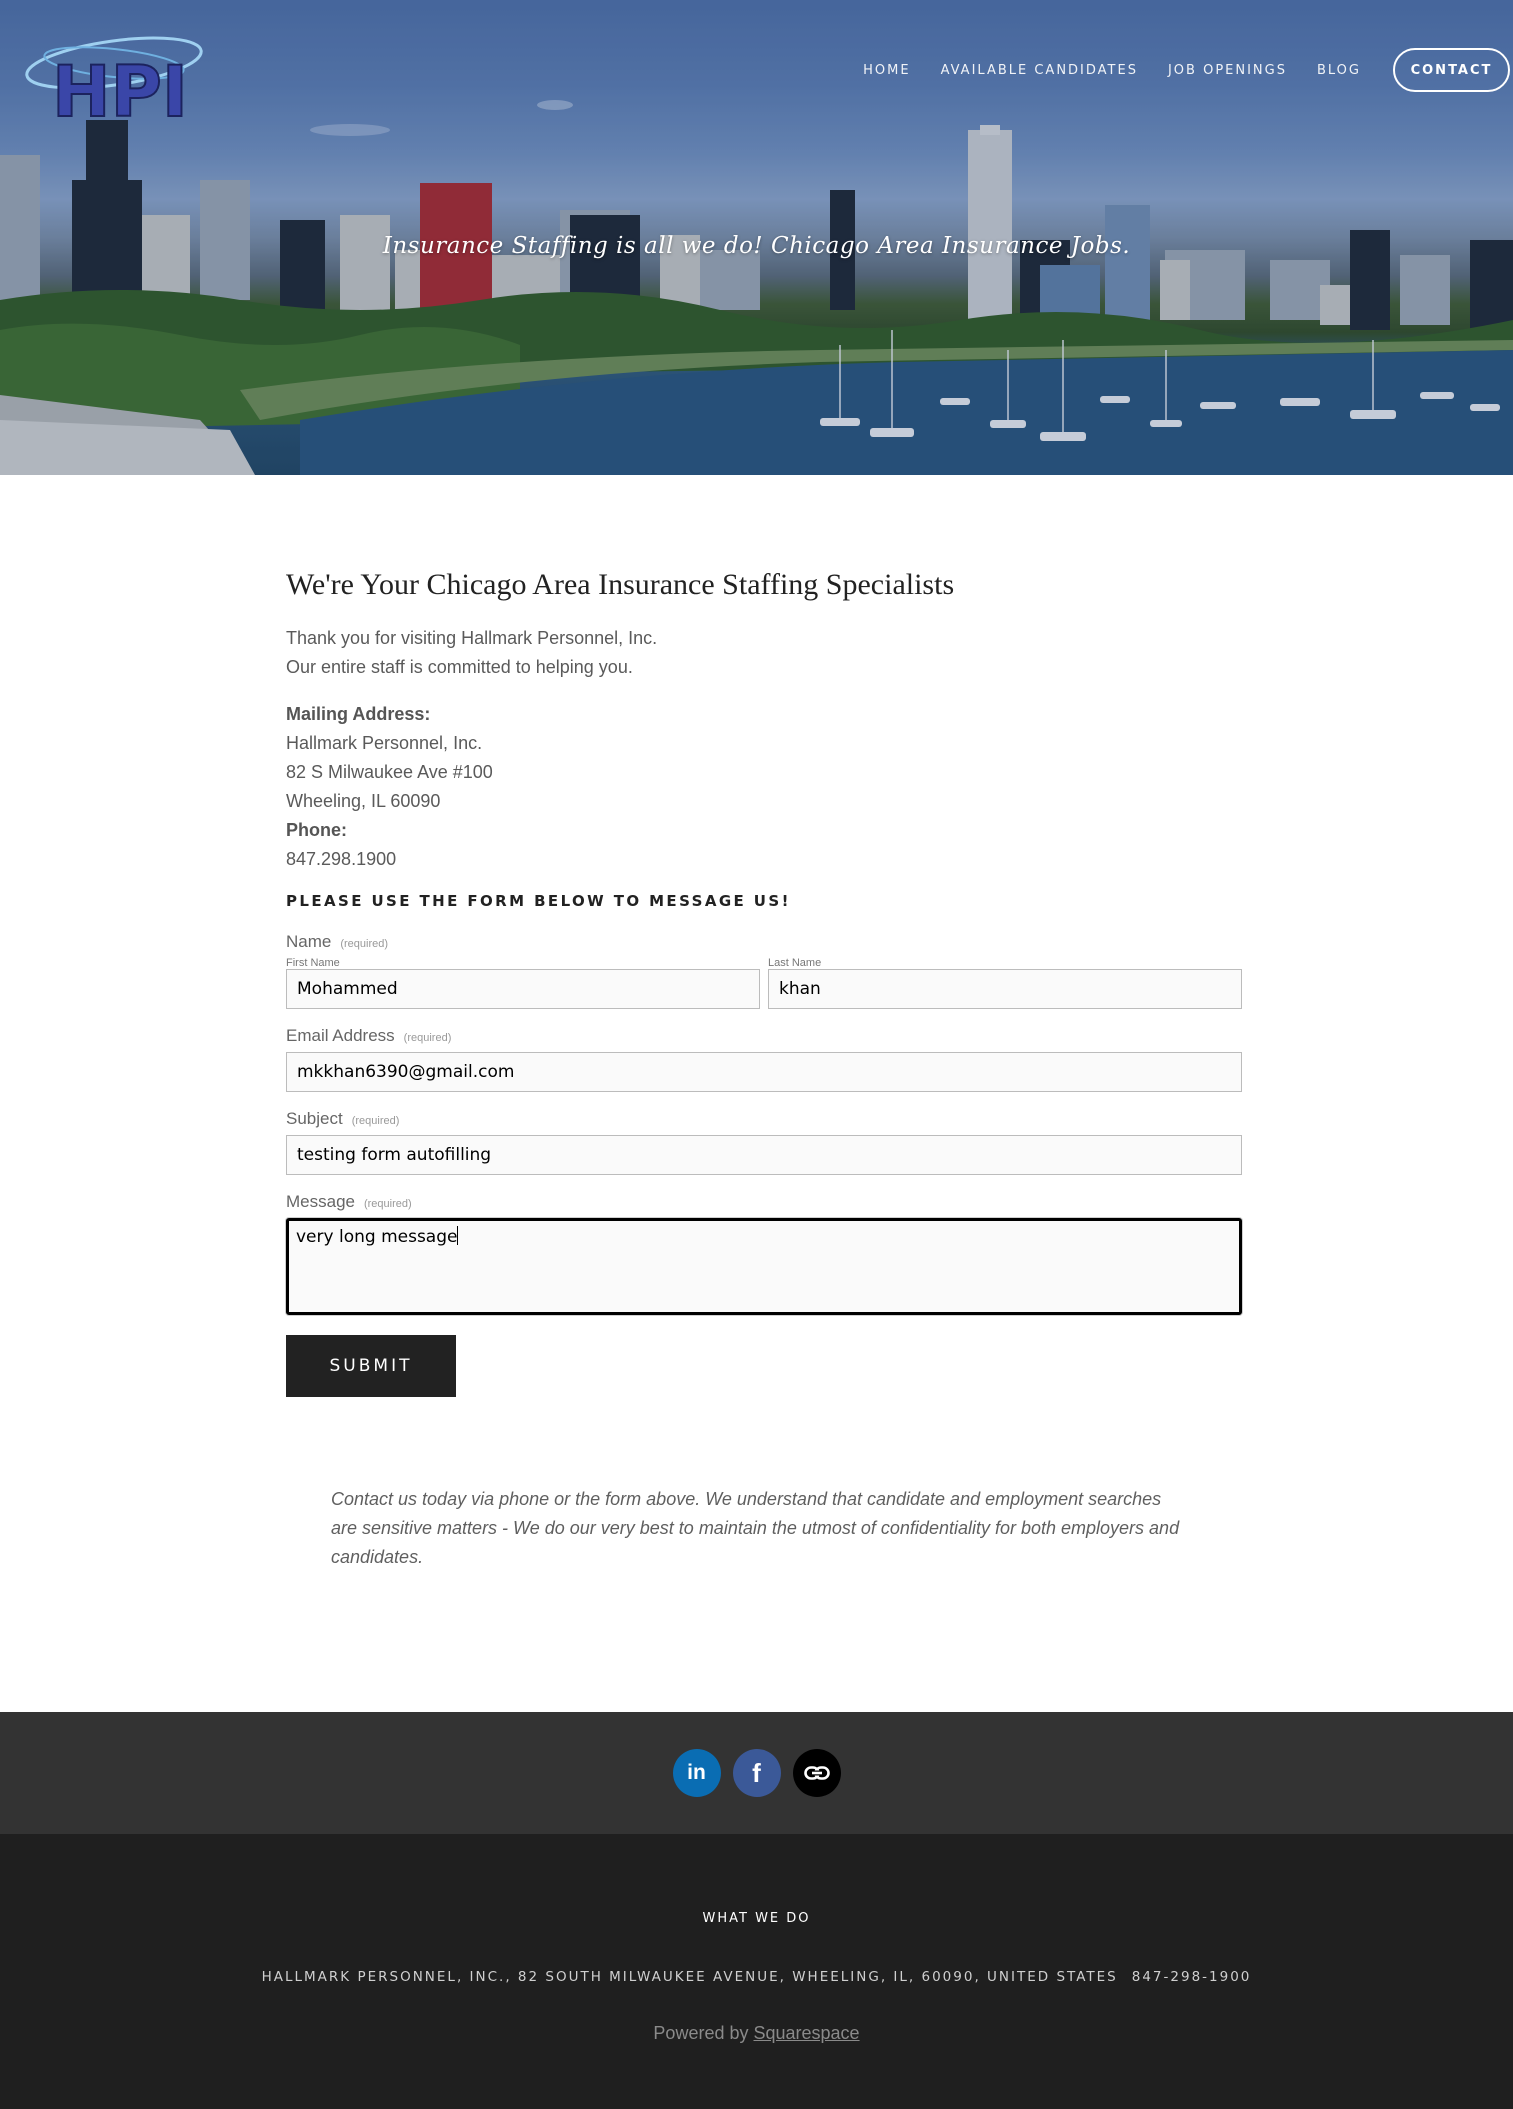  Describe the element at coordinates (764, 1266) in the screenshot. I see `message-textarea: very long message` at that location.